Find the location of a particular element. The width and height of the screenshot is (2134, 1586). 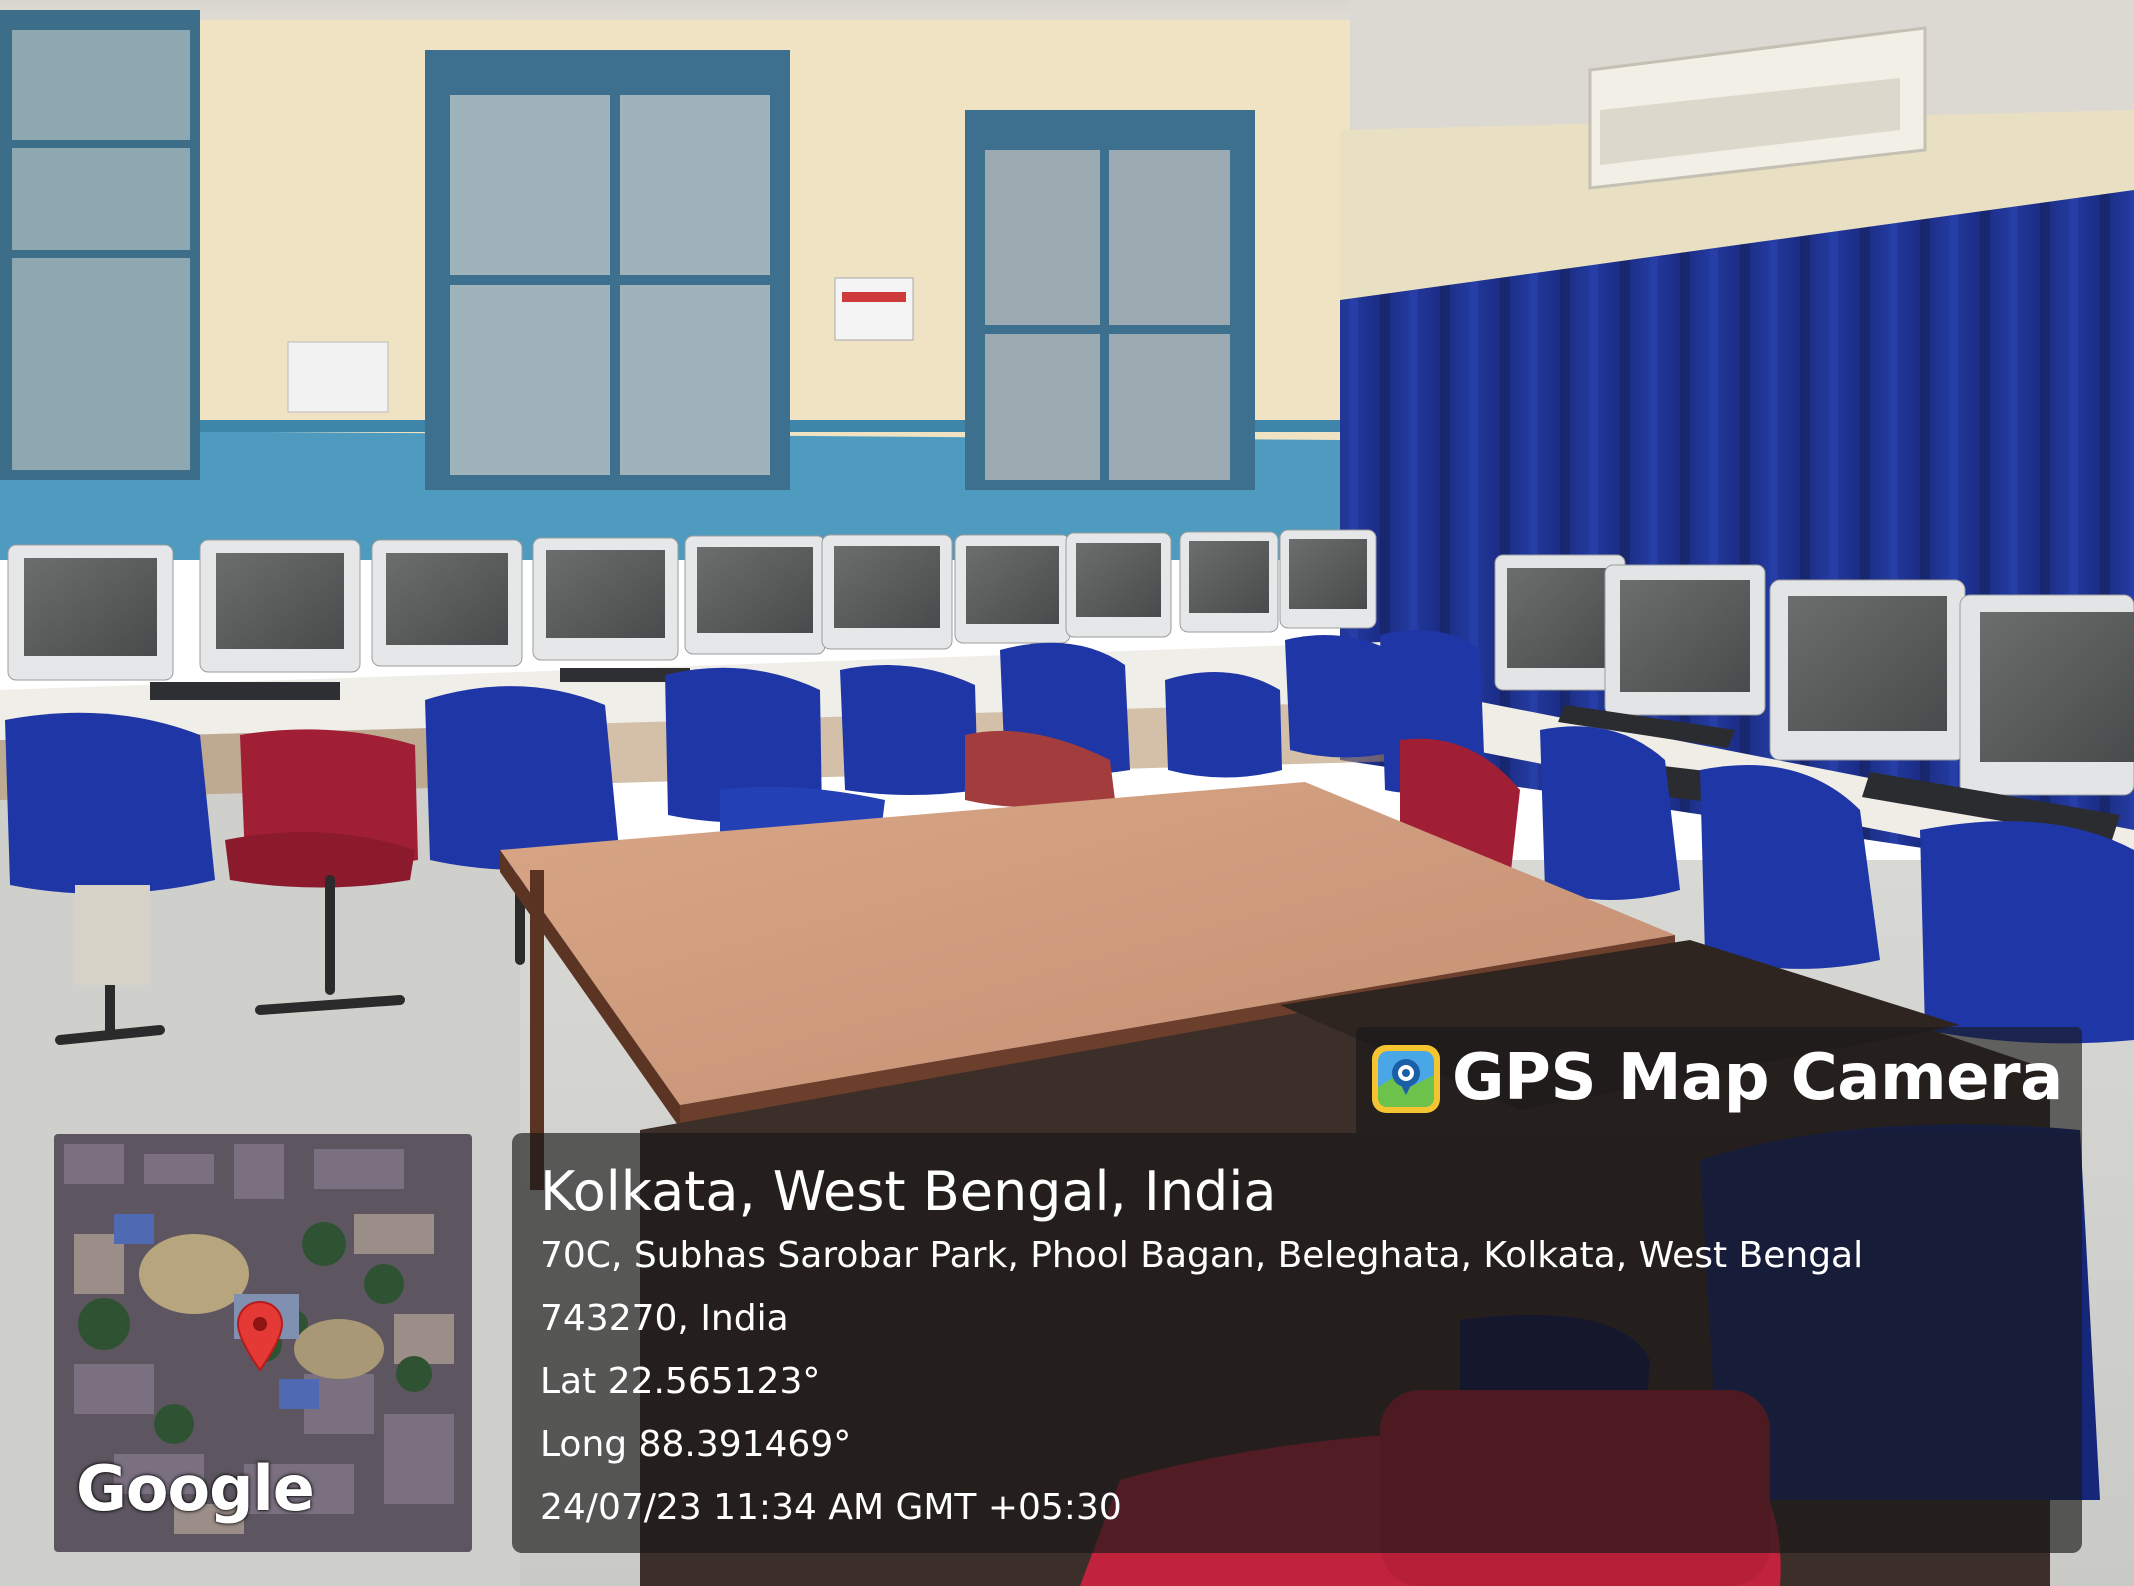

timestamp: 24/07/23 11:34 AM GMT +05:30 is located at coordinates (831, 1507).